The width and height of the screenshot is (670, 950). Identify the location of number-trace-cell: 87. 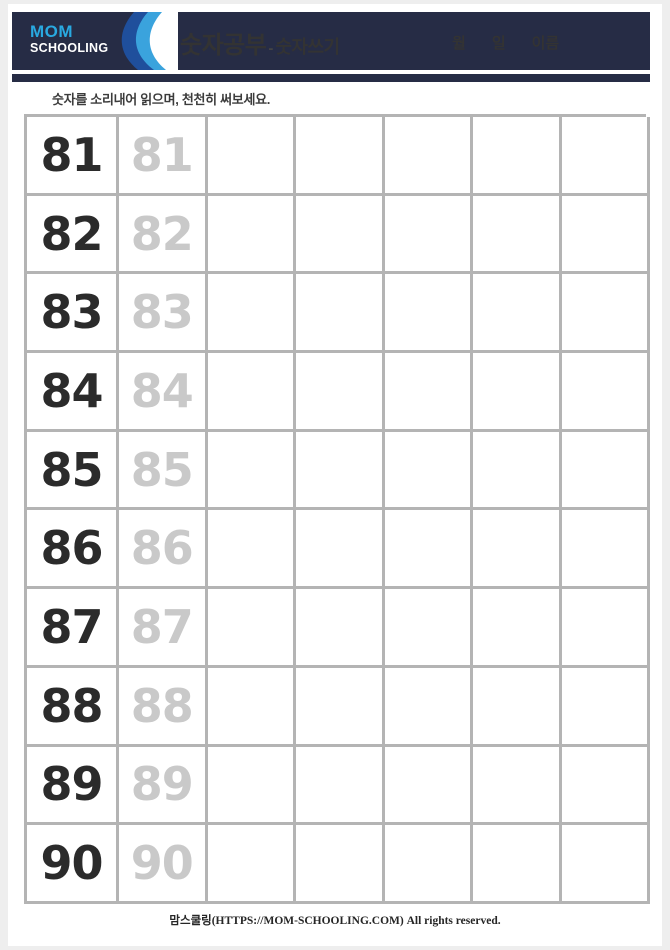
(163, 628).